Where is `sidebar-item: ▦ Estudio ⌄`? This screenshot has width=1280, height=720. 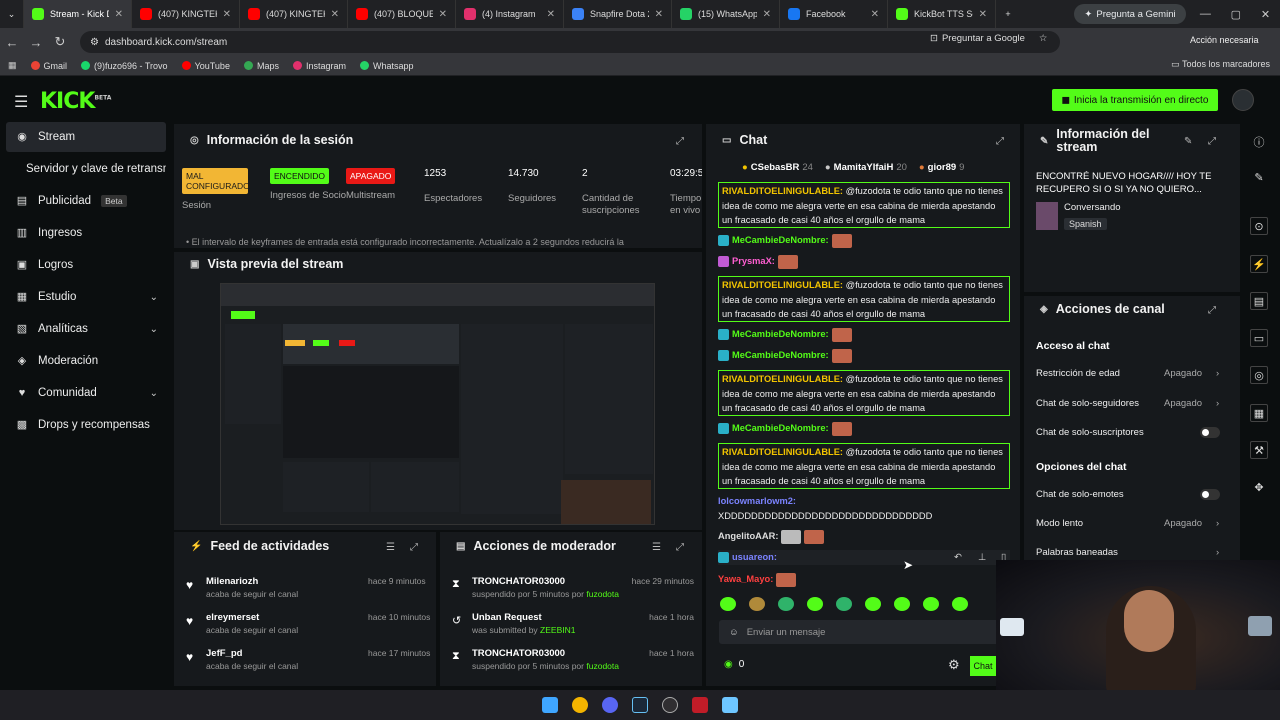 sidebar-item: ▦ Estudio ⌄ is located at coordinates (86, 297).